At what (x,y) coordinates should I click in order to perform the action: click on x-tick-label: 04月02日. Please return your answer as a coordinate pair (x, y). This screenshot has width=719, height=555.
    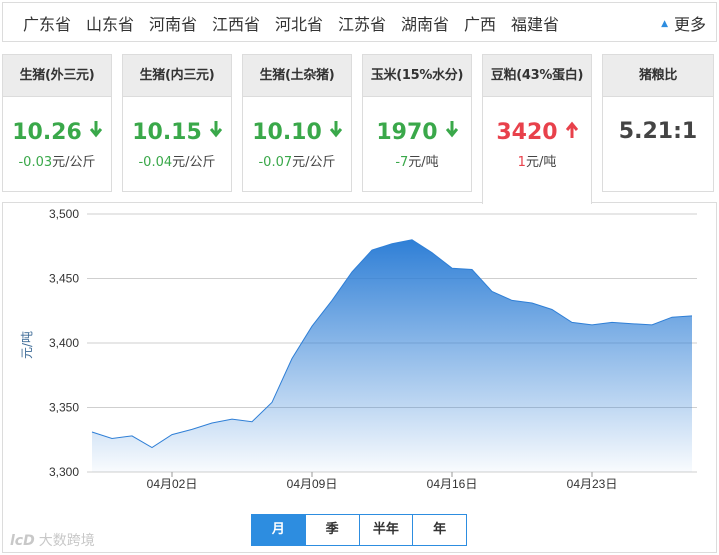
    Looking at the image, I should click on (172, 484).